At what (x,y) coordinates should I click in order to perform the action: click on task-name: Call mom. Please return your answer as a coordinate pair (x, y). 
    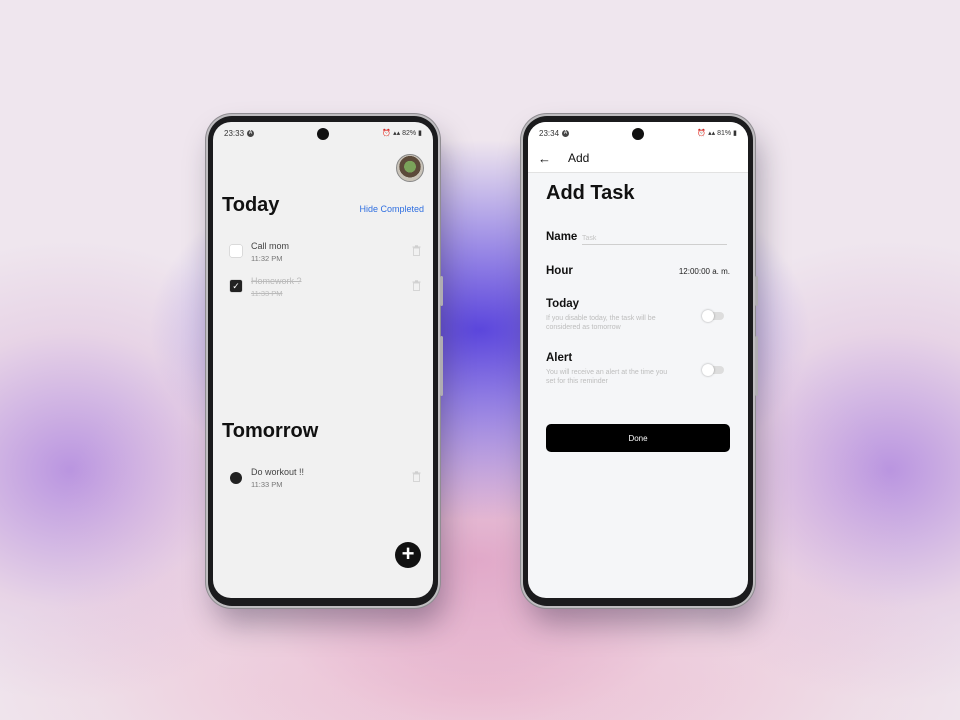
    Looking at the image, I should click on (270, 246).